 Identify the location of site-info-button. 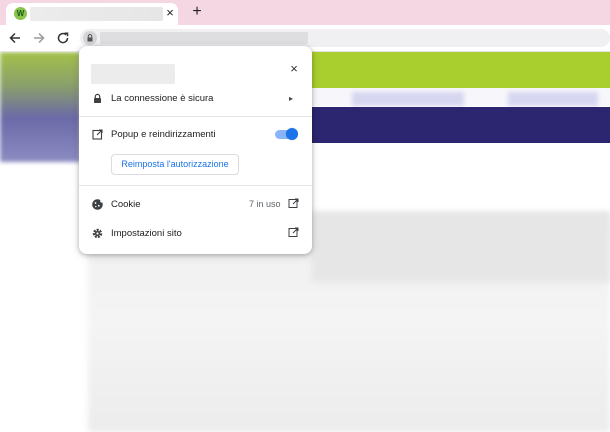
(90, 38).